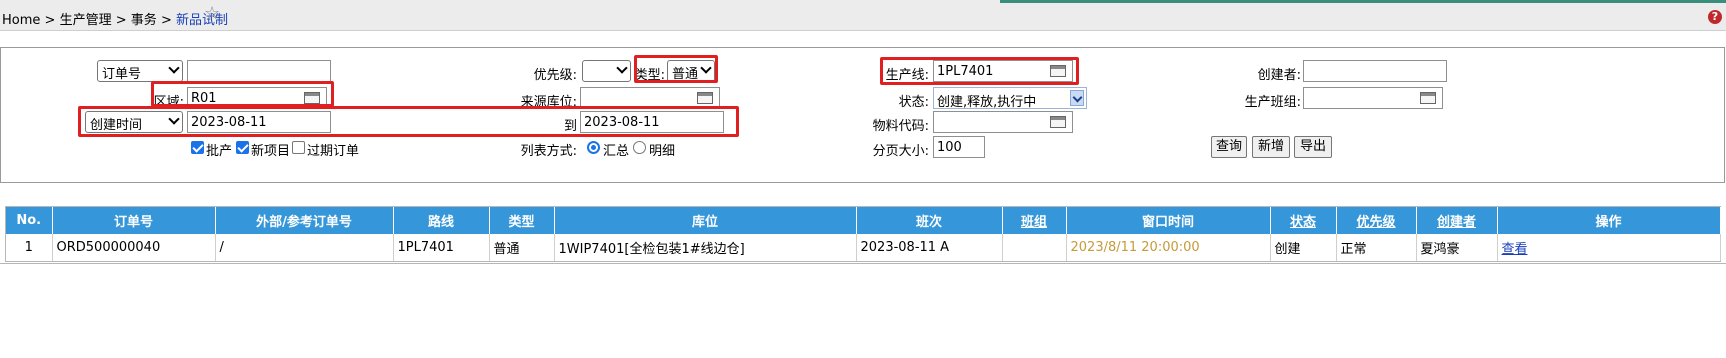 This screenshot has height=358, width=1726. What do you see at coordinates (639, 147) in the screenshot?
I see `detail-radio` at bounding box center [639, 147].